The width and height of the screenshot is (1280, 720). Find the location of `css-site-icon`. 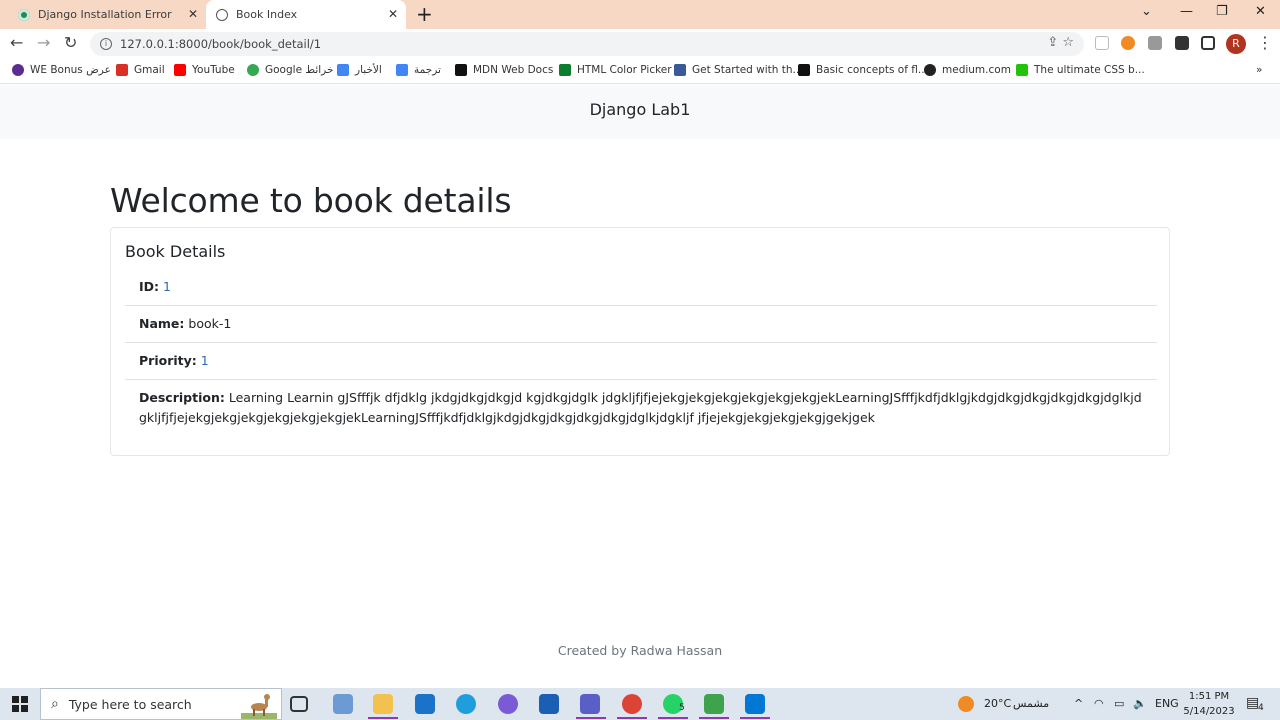

css-site-icon is located at coordinates (1022, 70).